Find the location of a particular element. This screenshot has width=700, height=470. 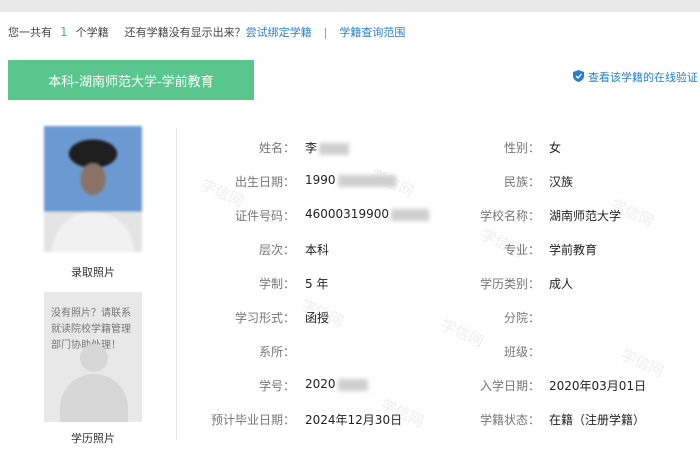

summary-suffix: 个学籍 is located at coordinates (92, 32).